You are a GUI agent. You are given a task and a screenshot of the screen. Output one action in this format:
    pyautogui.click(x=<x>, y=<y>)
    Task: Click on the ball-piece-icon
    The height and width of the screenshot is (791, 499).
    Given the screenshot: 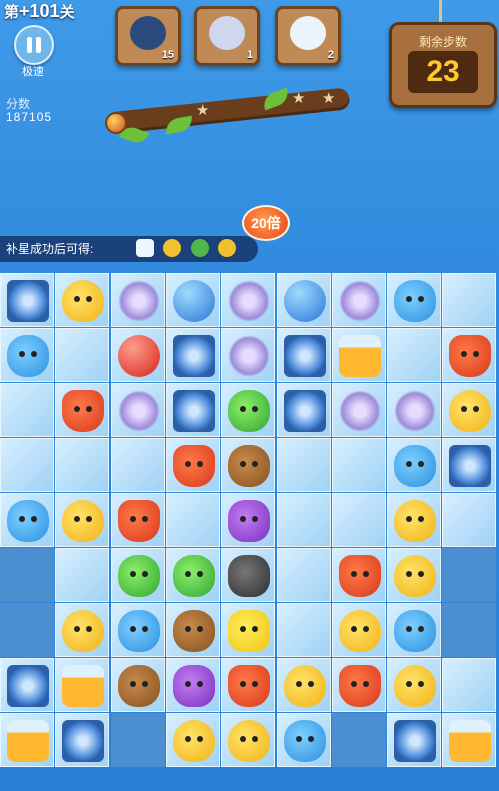 What is the action you would take?
    pyautogui.click(x=138, y=356)
    